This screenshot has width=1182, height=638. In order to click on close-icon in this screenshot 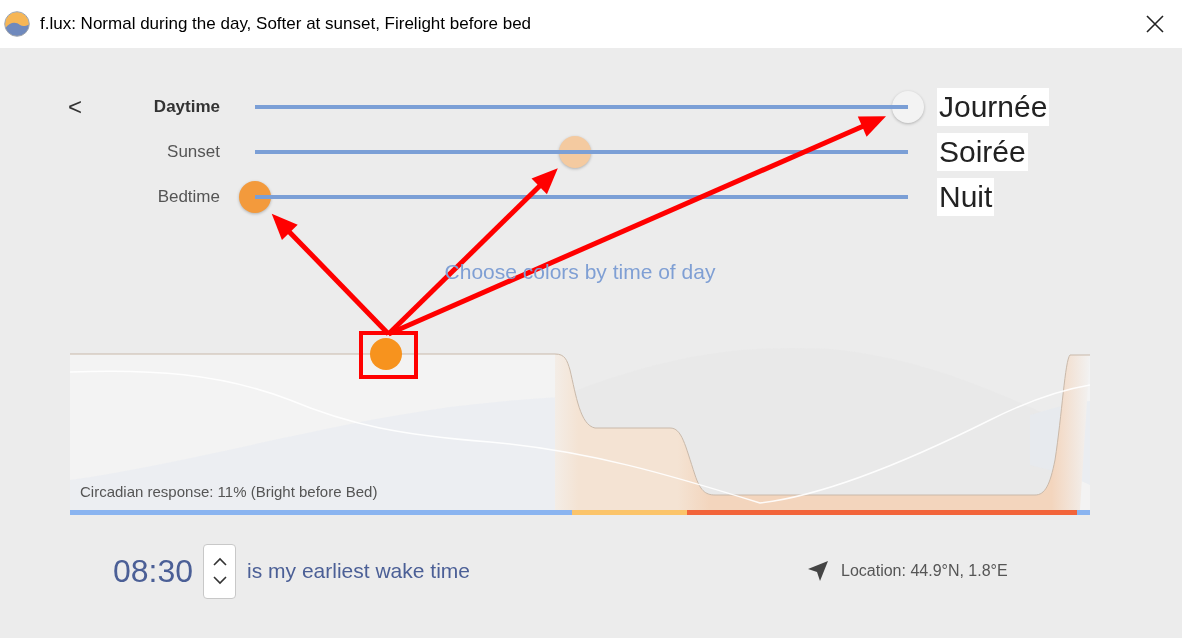, I will do `click(1155, 24)`.